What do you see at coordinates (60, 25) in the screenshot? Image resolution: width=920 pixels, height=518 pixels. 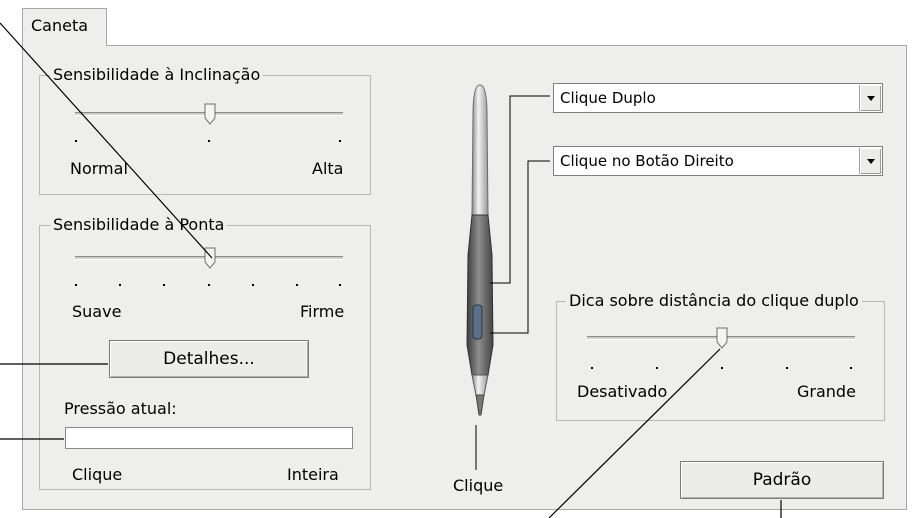 I see `tab-label: Caneta` at bounding box center [60, 25].